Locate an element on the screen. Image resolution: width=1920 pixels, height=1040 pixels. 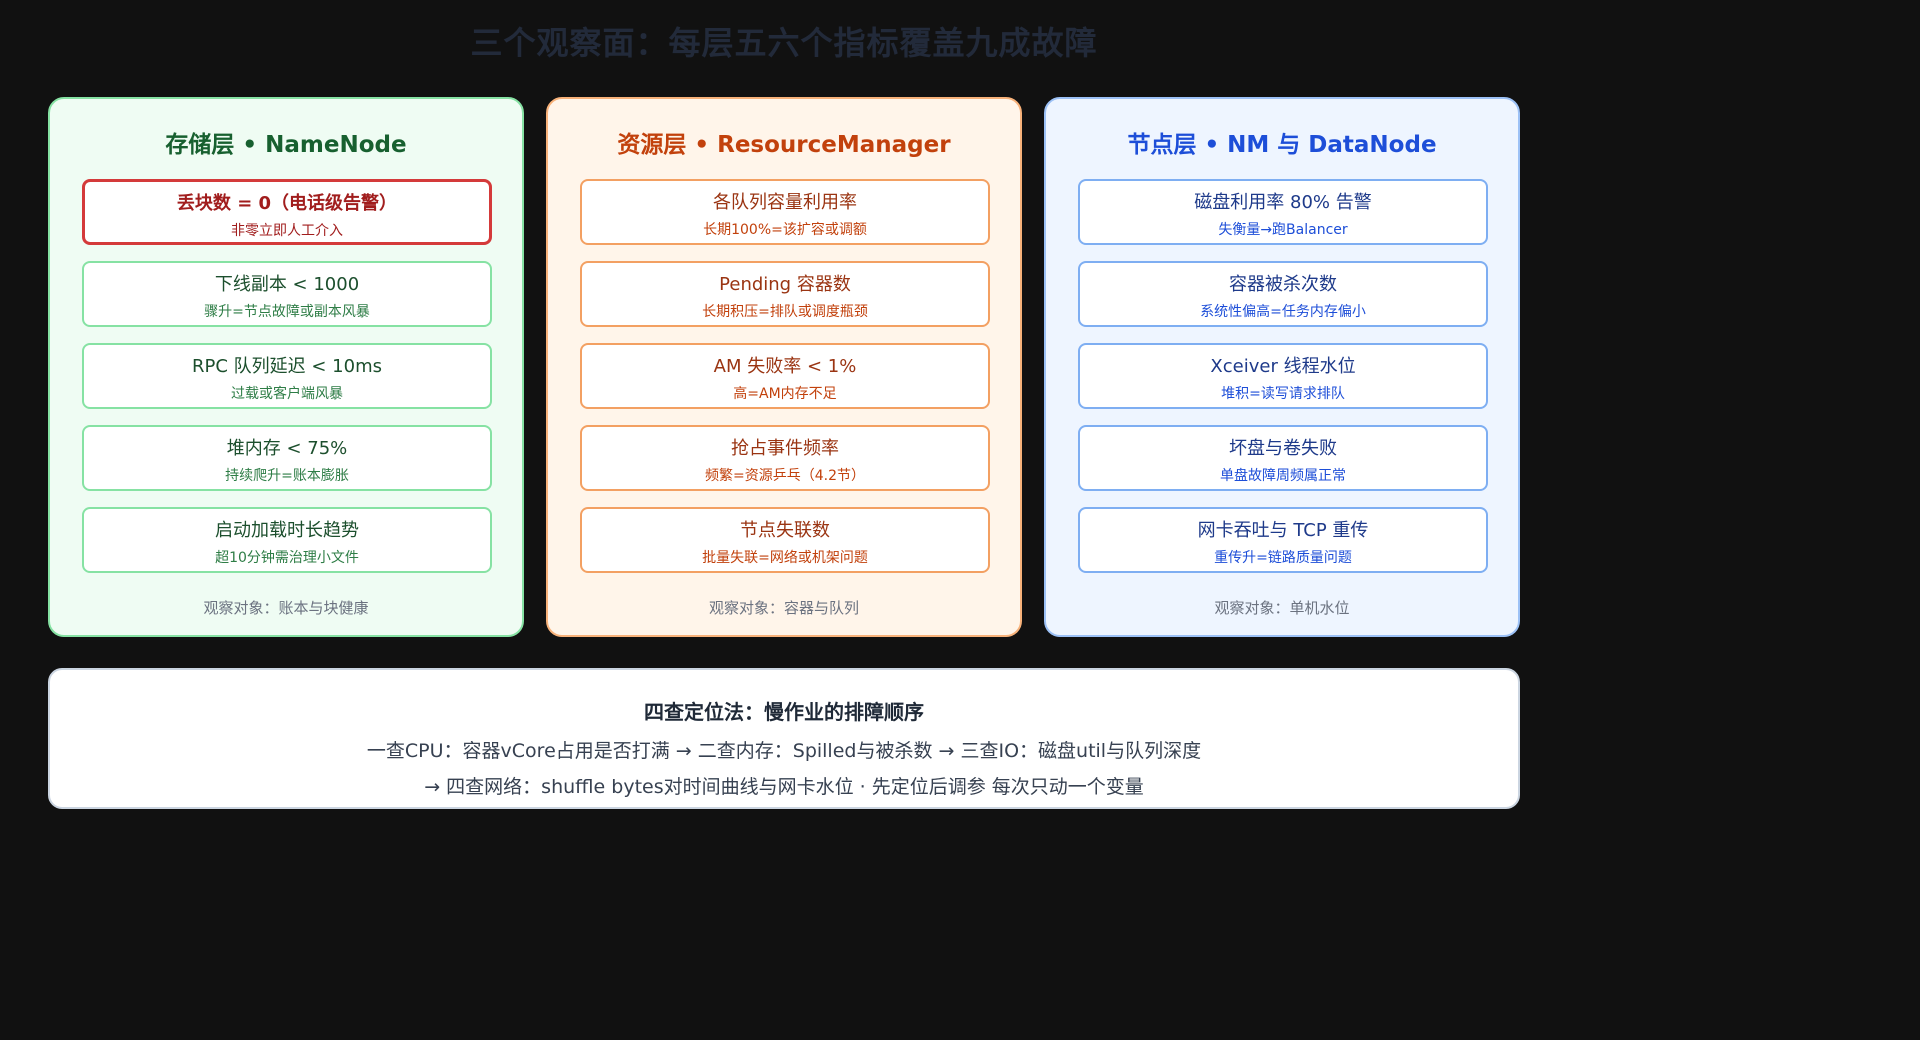
metric-card-pending-containers: Pending 容器数 长期积压=排队或调度瓶颈 is located at coordinates (785, 294).